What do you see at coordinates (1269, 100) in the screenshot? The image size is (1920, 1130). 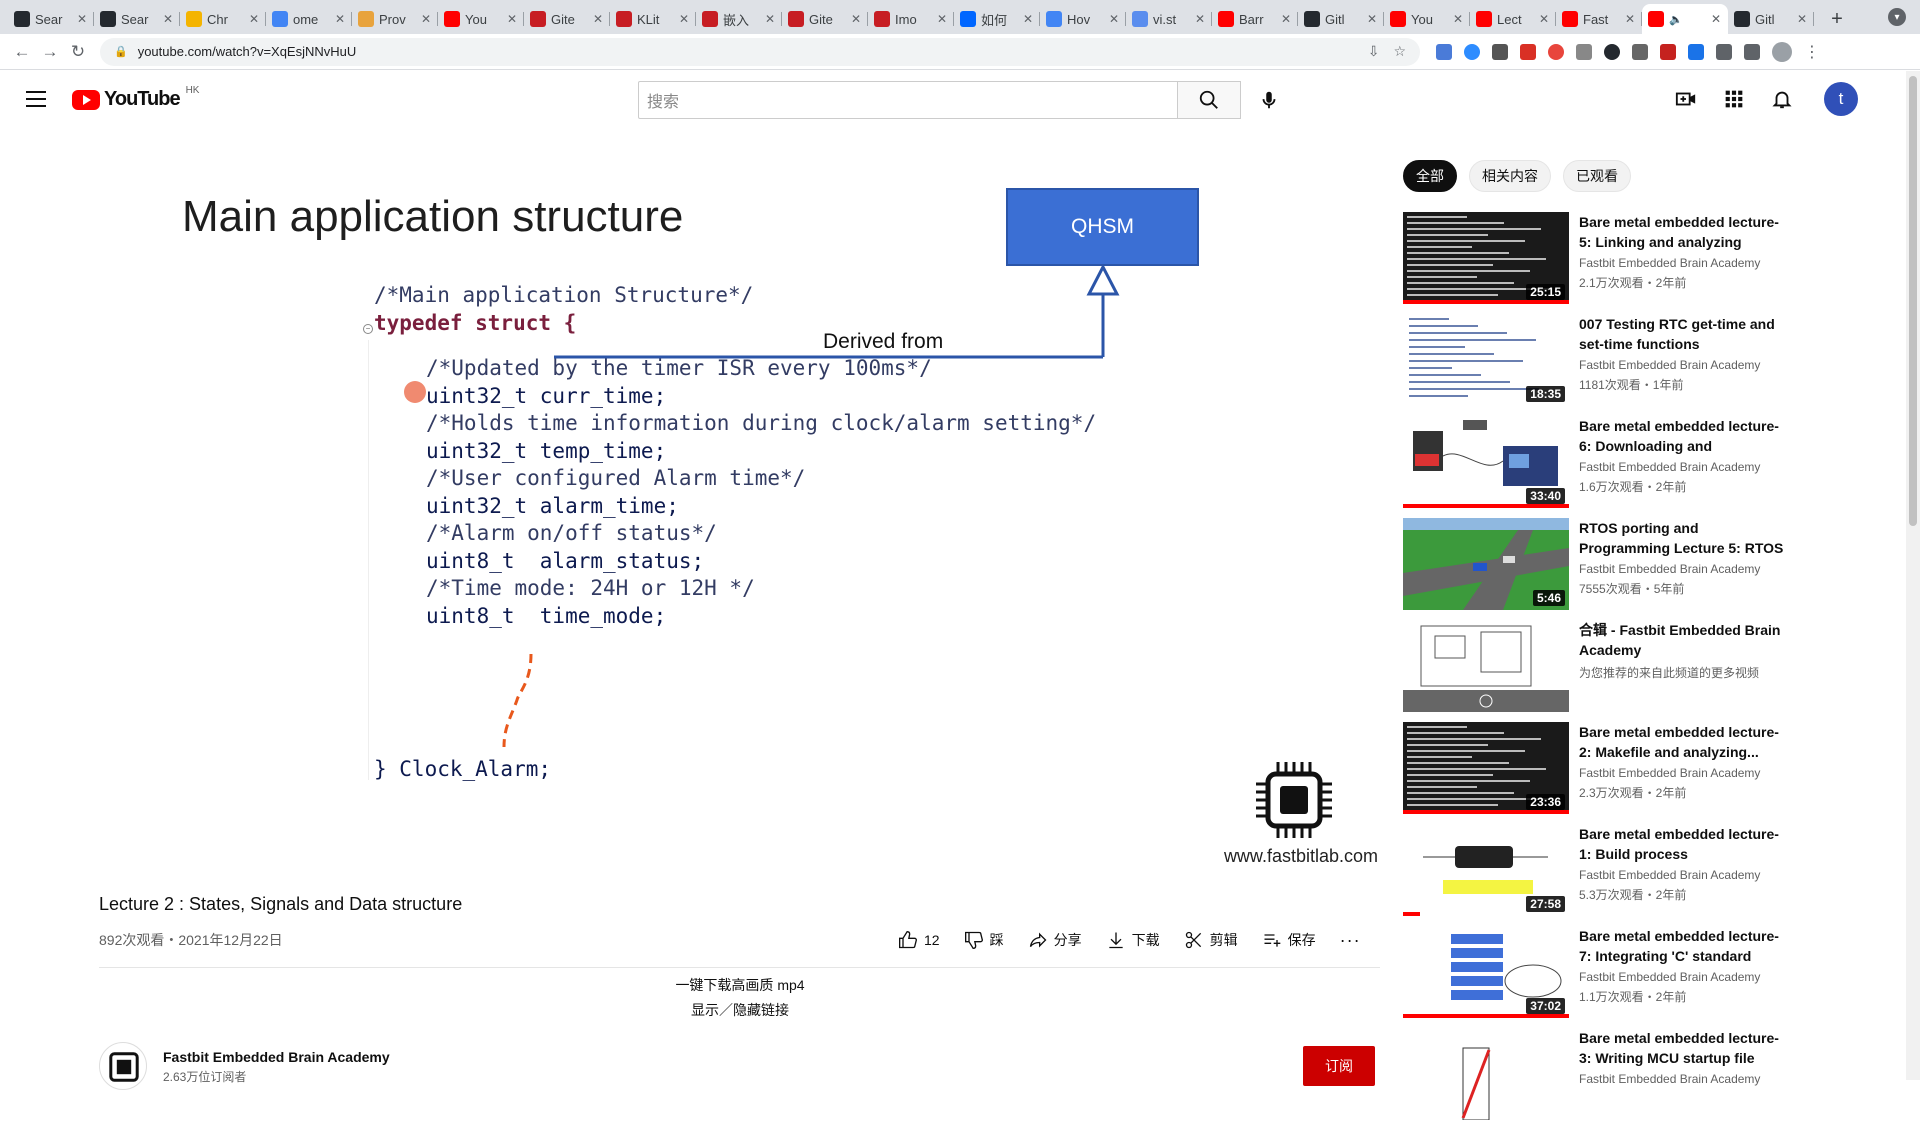 I see `voice-search-button` at bounding box center [1269, 100].